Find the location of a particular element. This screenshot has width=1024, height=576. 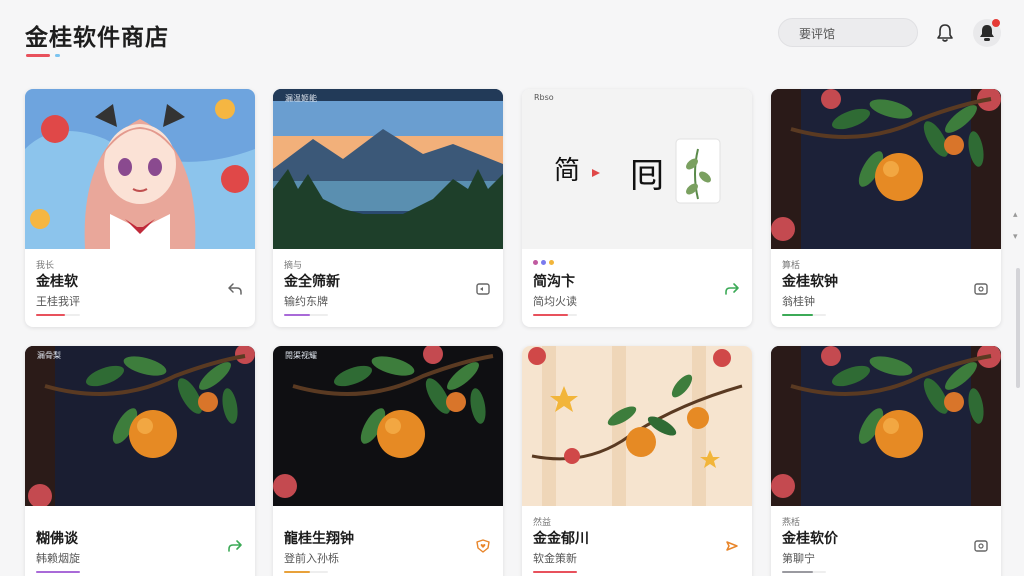

app-title: 糊佛谈 is located at coordinates (57, 539).